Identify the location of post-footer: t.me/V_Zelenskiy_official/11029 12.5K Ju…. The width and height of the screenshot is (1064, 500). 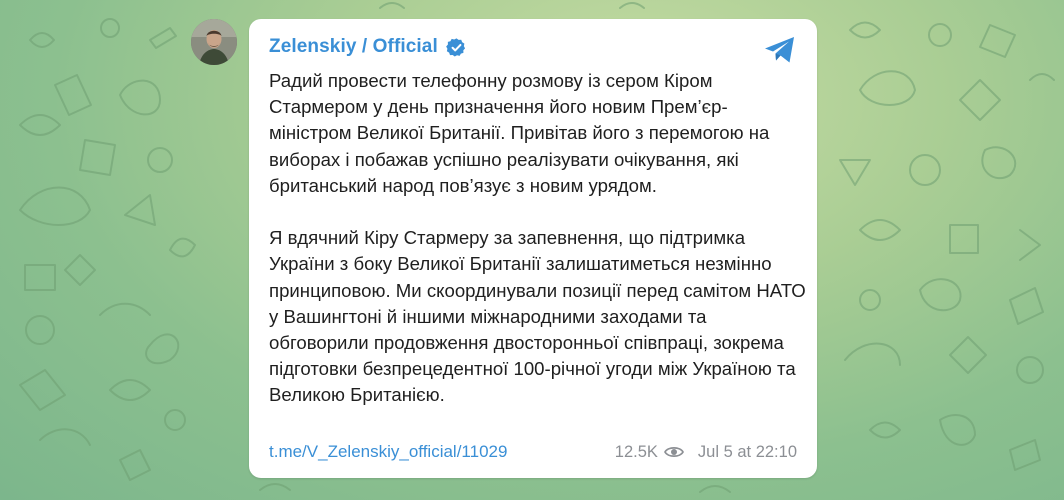
(533, 452).